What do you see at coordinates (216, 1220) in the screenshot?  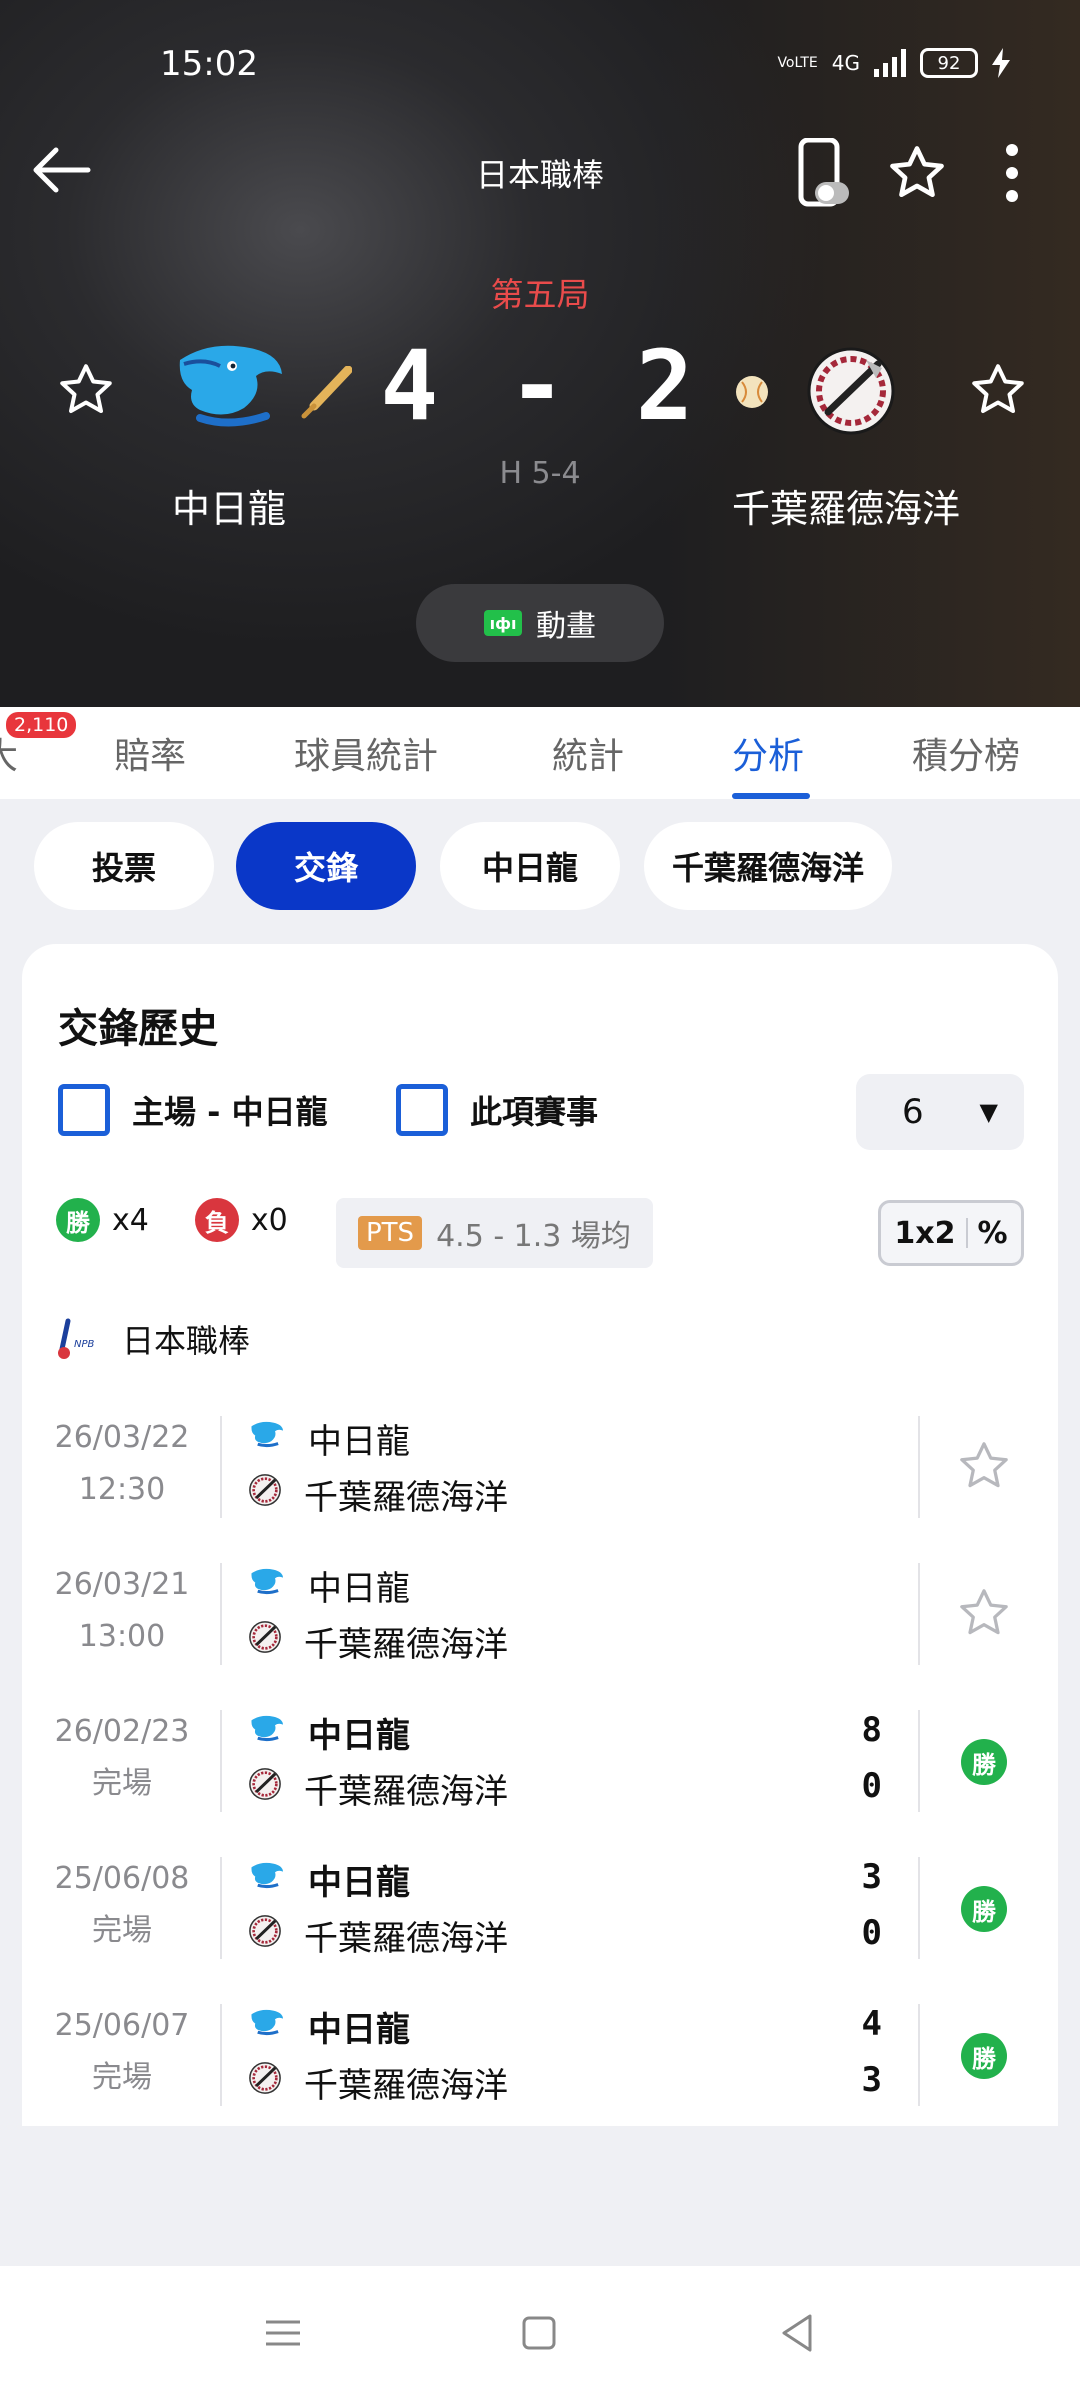 I see `loss-icon: 負` at bounding box center [216, 1220].